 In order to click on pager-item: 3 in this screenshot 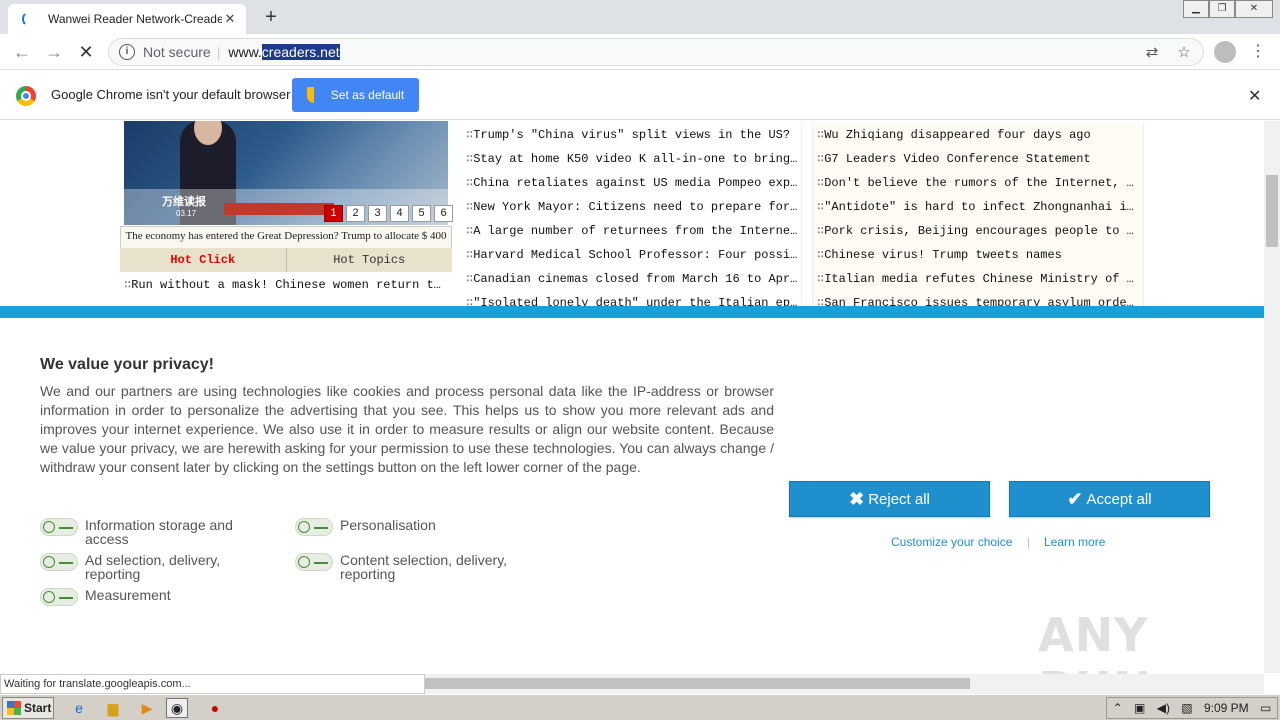, I will do `click(377, 213)`.